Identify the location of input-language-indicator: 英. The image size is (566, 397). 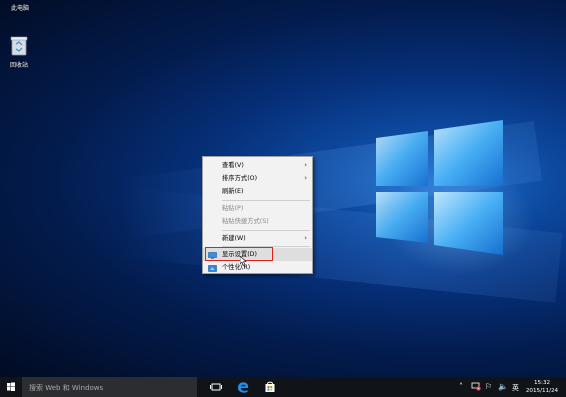
(515, 388).